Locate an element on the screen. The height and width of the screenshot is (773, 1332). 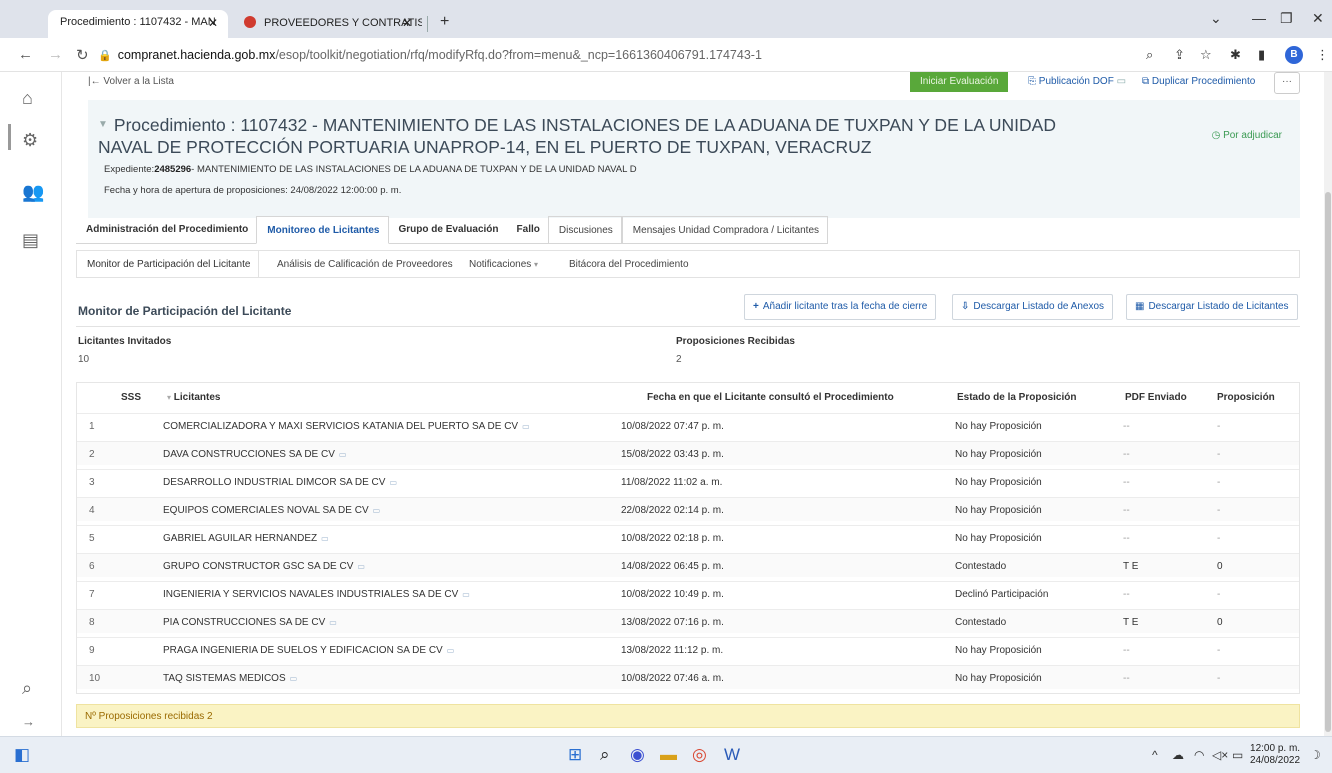
col-header-proposicion: Proposición is located at coordinates (1246, 397).